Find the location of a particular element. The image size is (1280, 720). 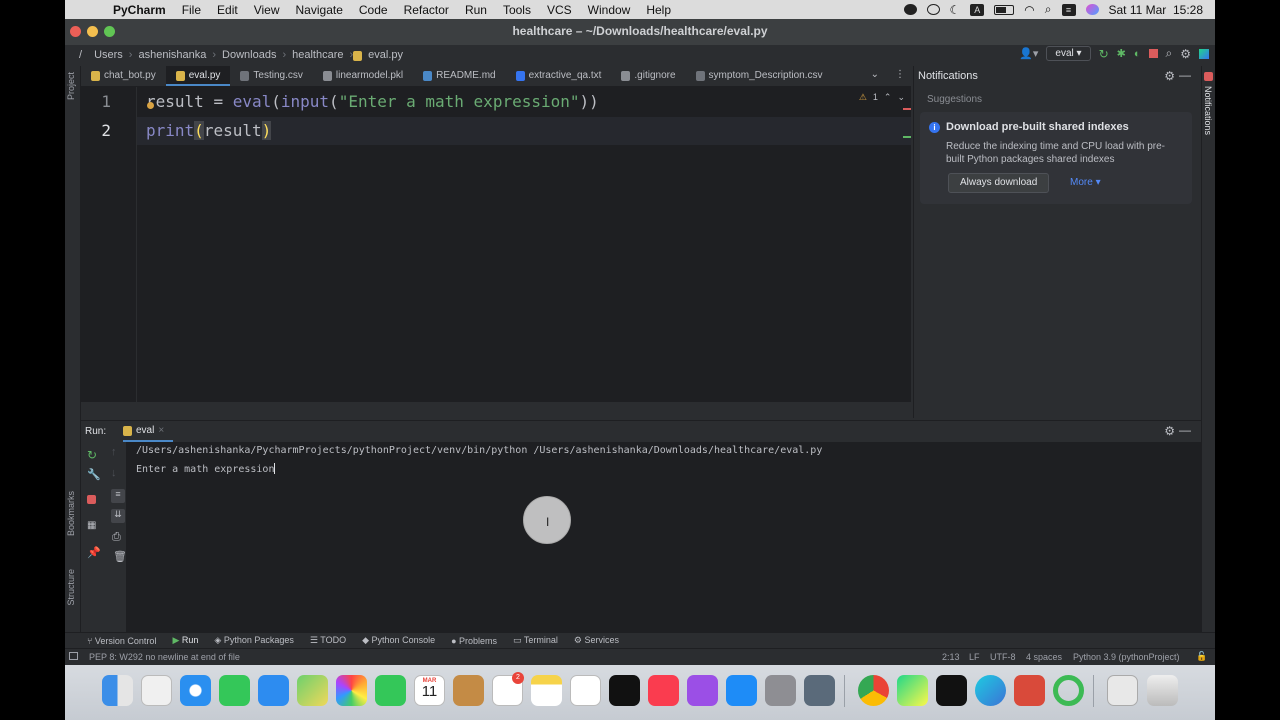

print-icon: ⎙ is located at coordinates (116, 537).